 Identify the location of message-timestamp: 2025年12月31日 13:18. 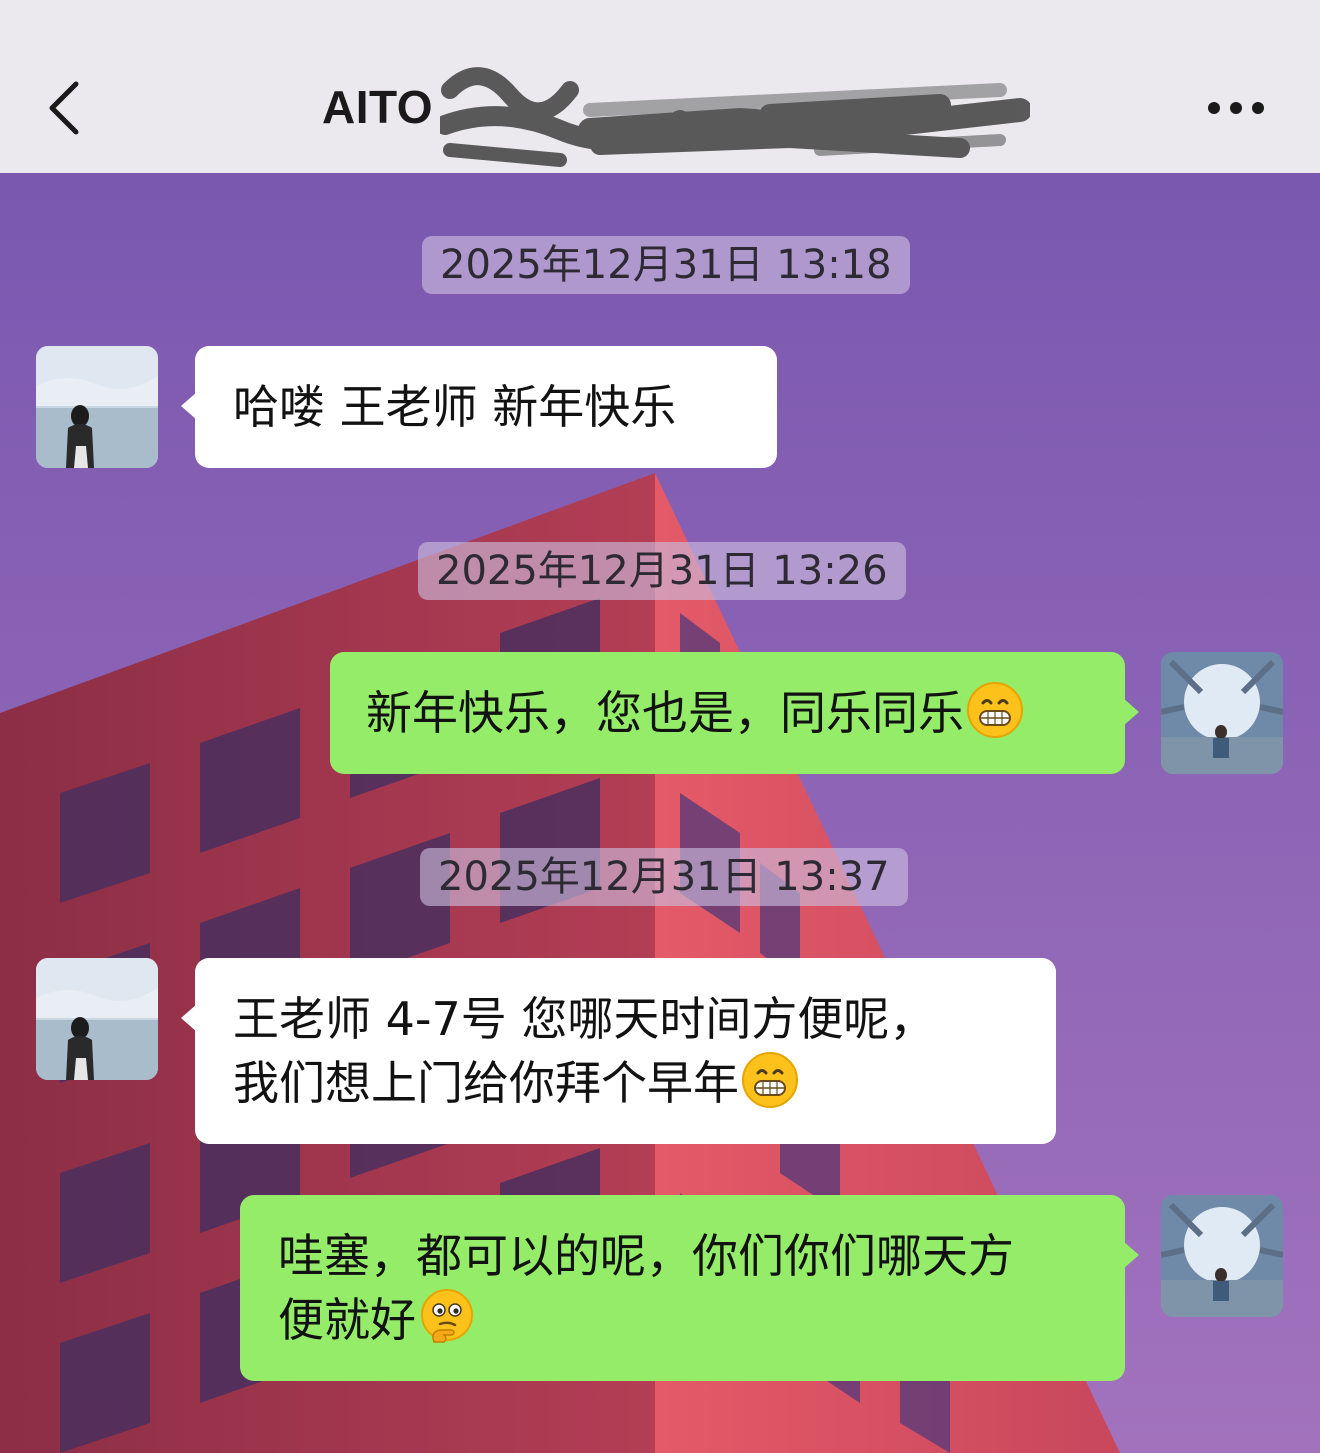
(666, 265).